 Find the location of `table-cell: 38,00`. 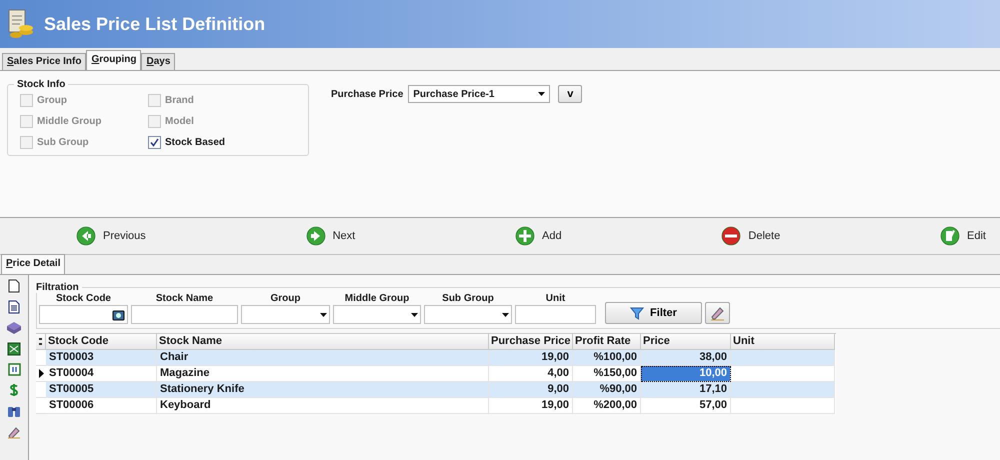

table-cell: 38,00 is located at coordinates (686, 358).